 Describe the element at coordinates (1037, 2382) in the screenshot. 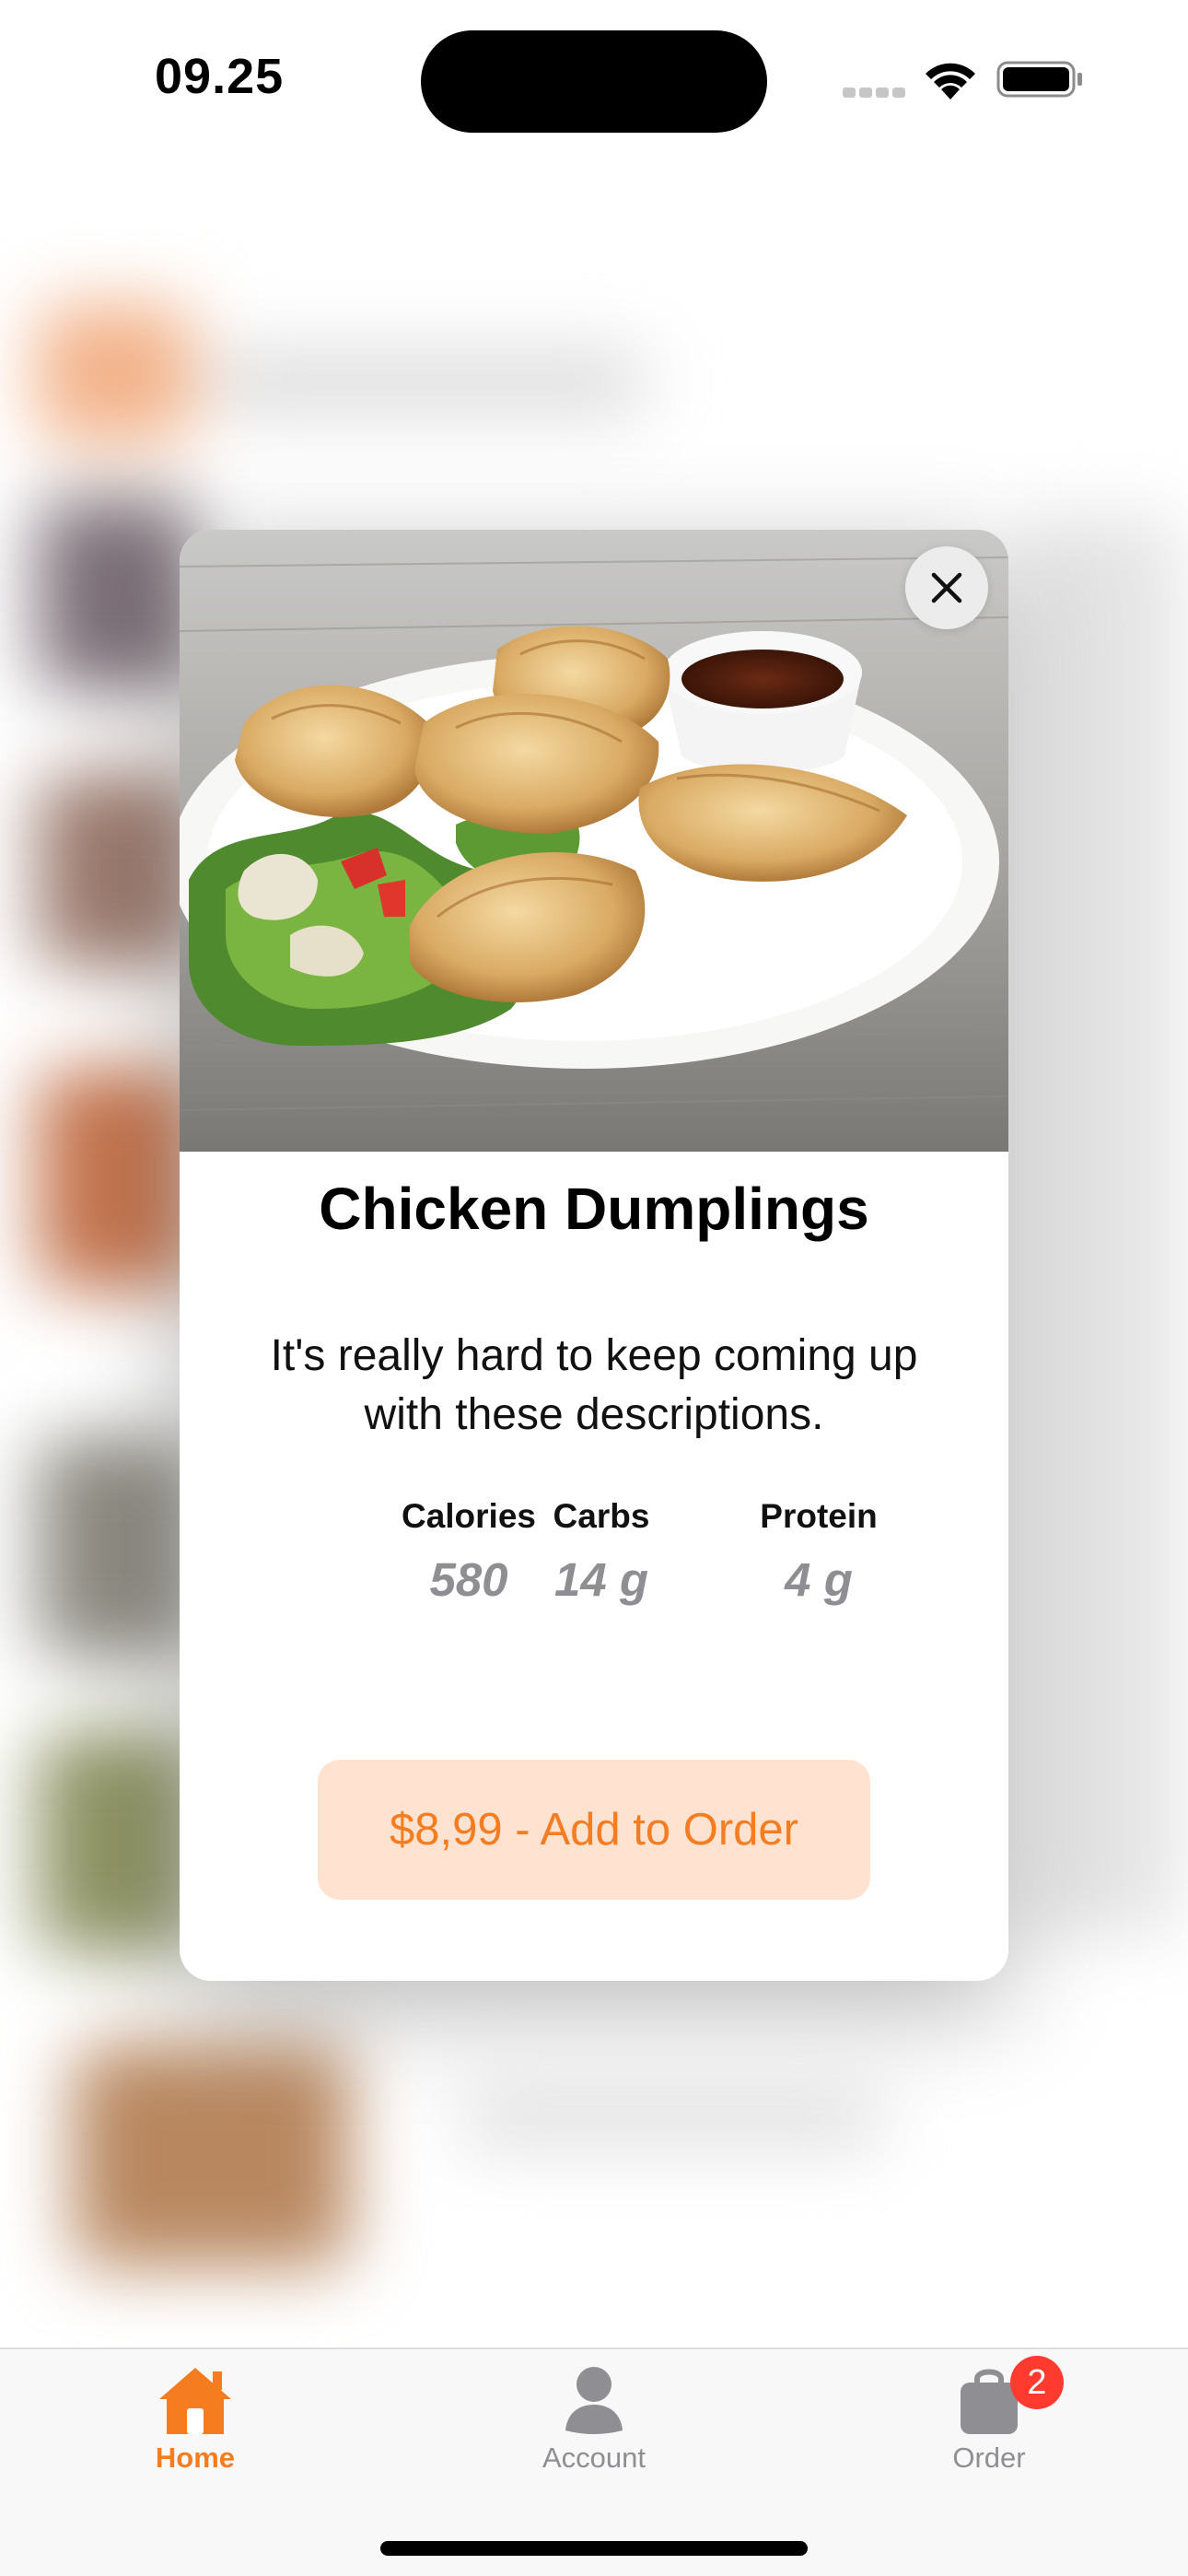

I see `order-count-badge: 2` at that location.